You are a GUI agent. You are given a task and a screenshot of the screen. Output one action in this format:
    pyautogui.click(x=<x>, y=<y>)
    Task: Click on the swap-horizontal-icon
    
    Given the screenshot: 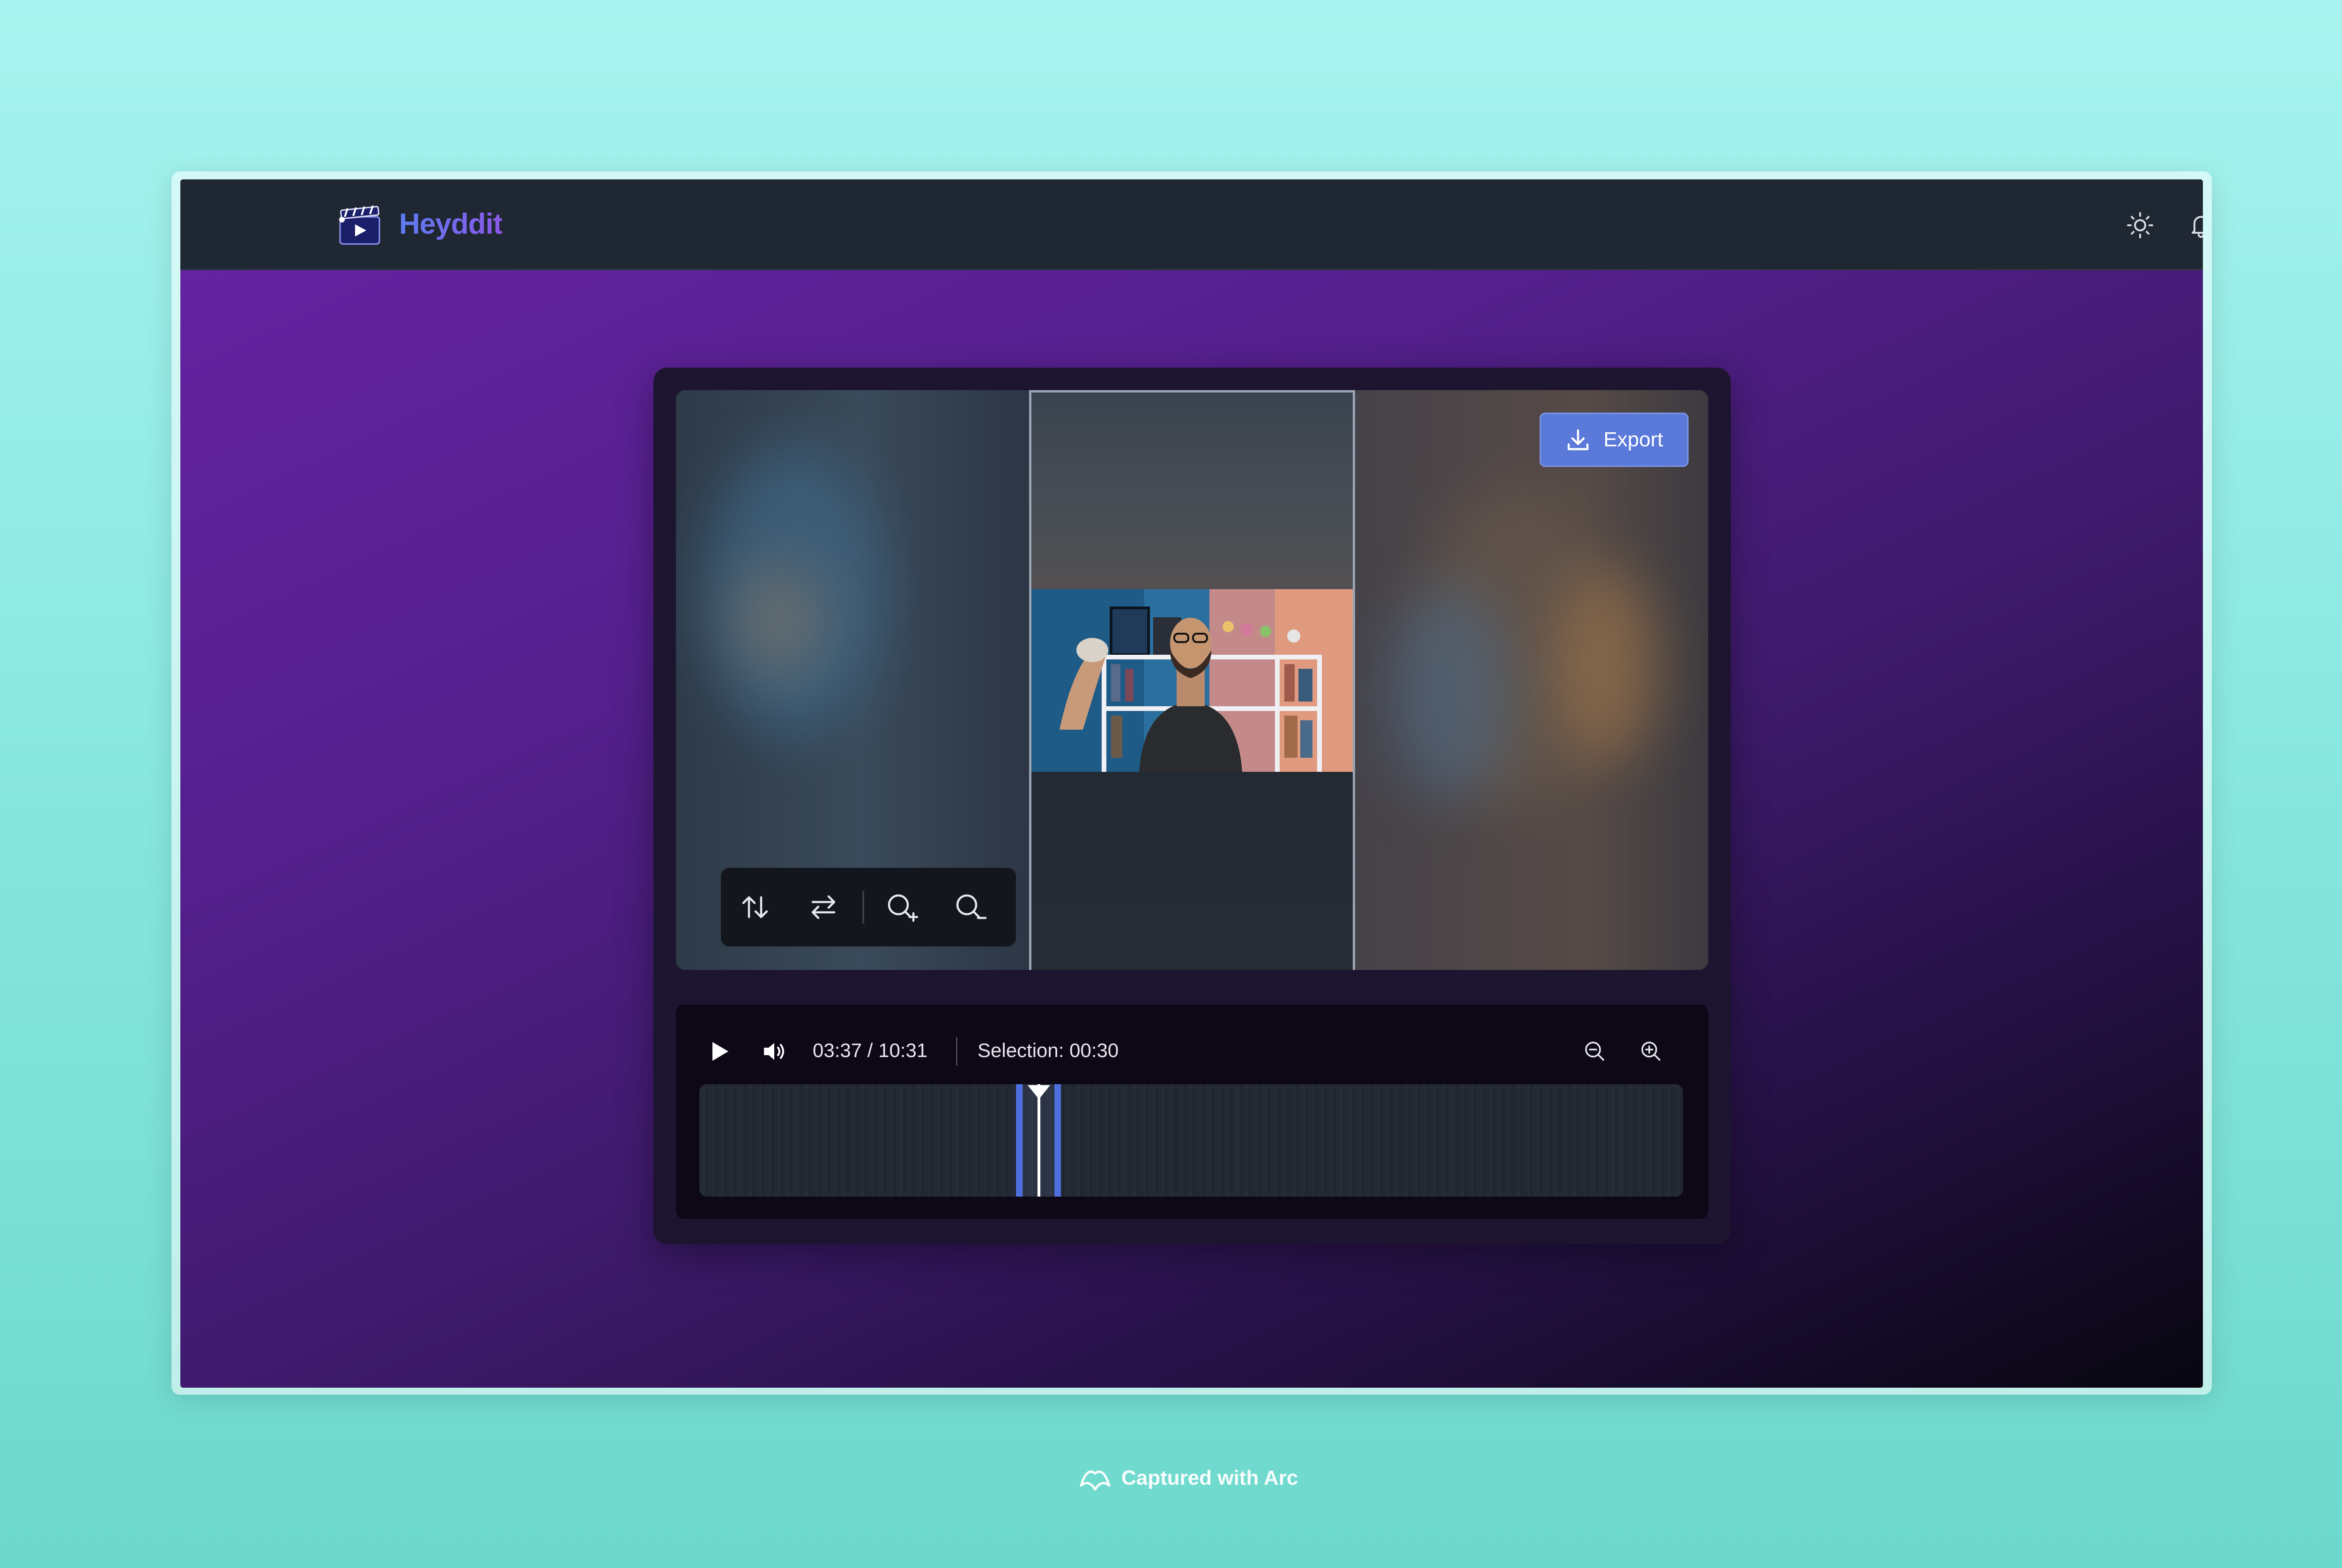 What is the action you would take?
    pyautogui.click(x=823, y=907)
    